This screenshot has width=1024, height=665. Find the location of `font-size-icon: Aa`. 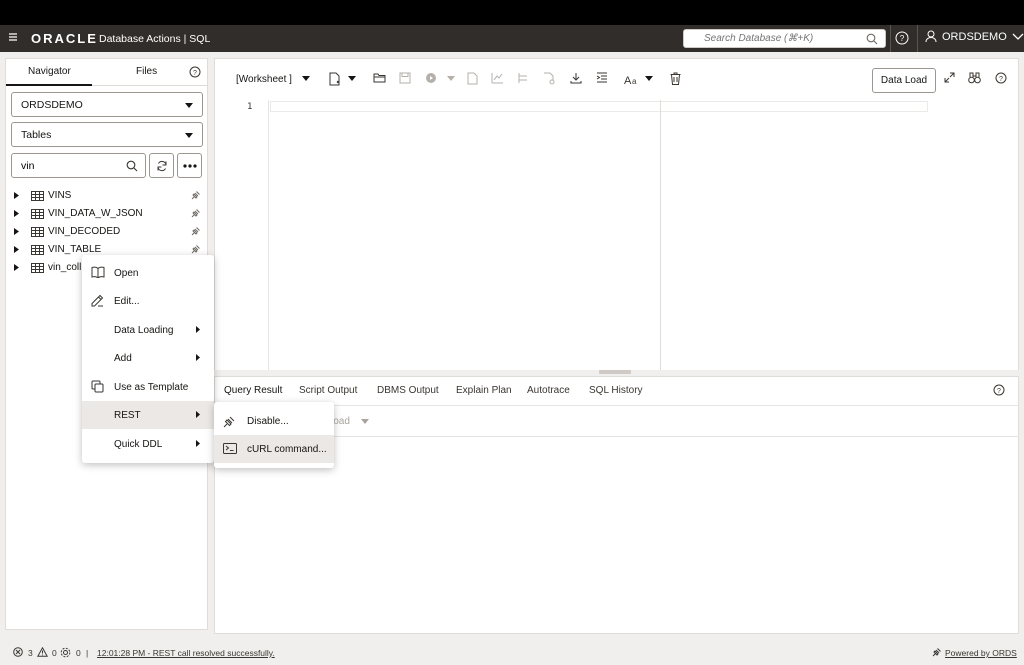

font-size-icon: Aa is located at coordinates (632, 79).